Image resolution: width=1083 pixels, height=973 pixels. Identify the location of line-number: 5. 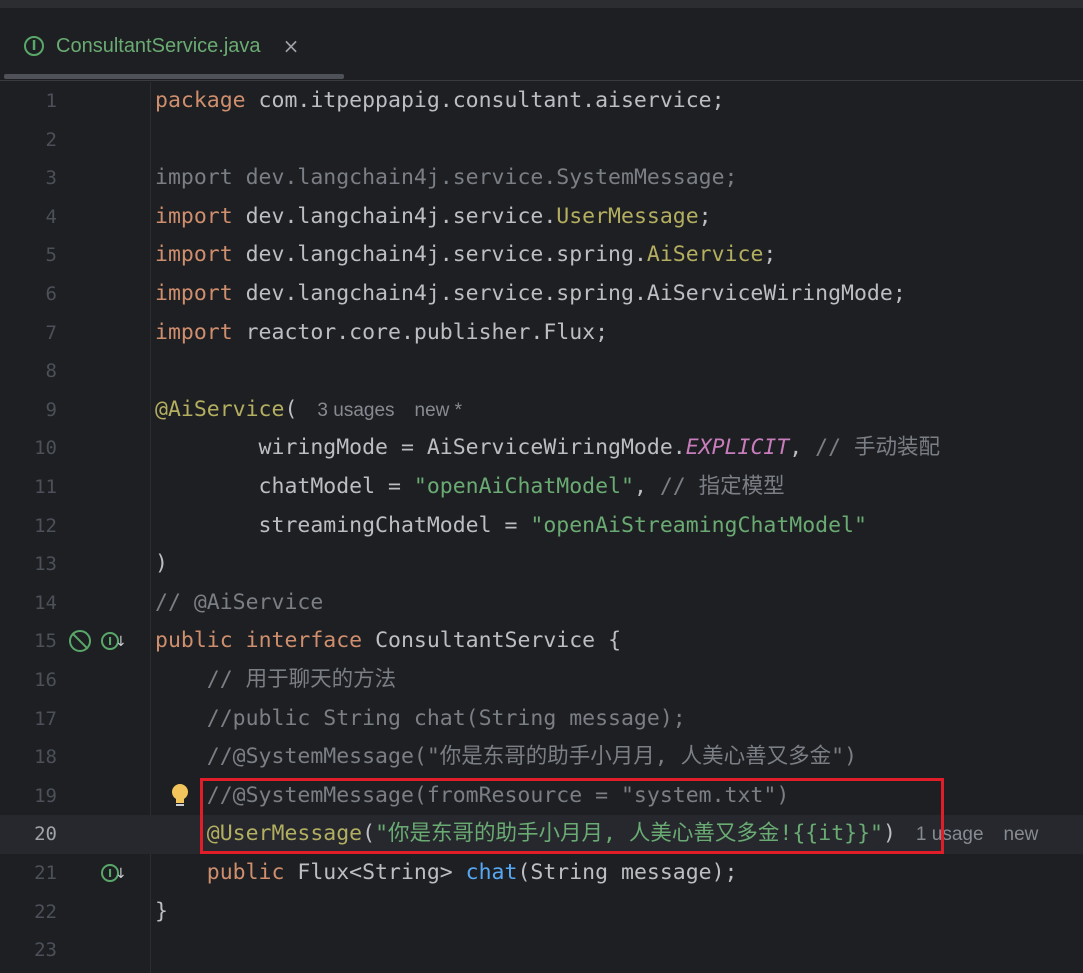
(51, 255).